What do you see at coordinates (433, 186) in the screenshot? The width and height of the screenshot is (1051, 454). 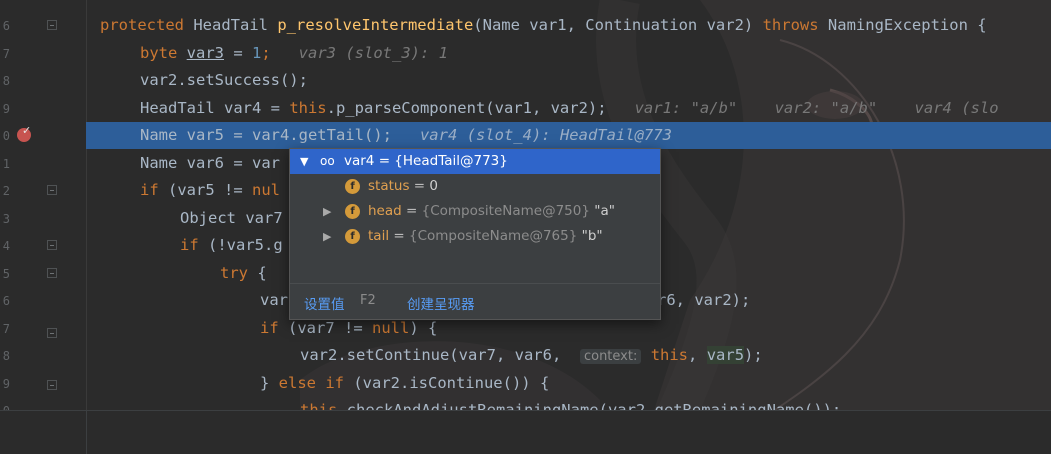 I see `field-value: 0` at bounding box center [433, 186].